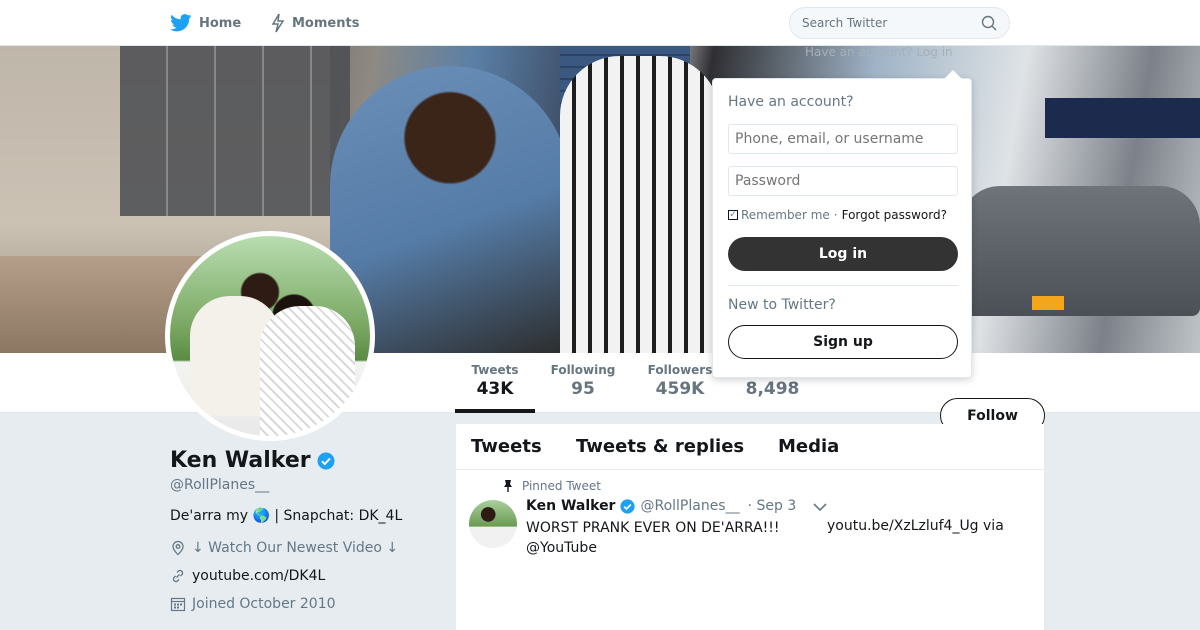 The width and height of the screenshot is (1200, 630). I want to click on nav-home: Home, so click(205, 23).